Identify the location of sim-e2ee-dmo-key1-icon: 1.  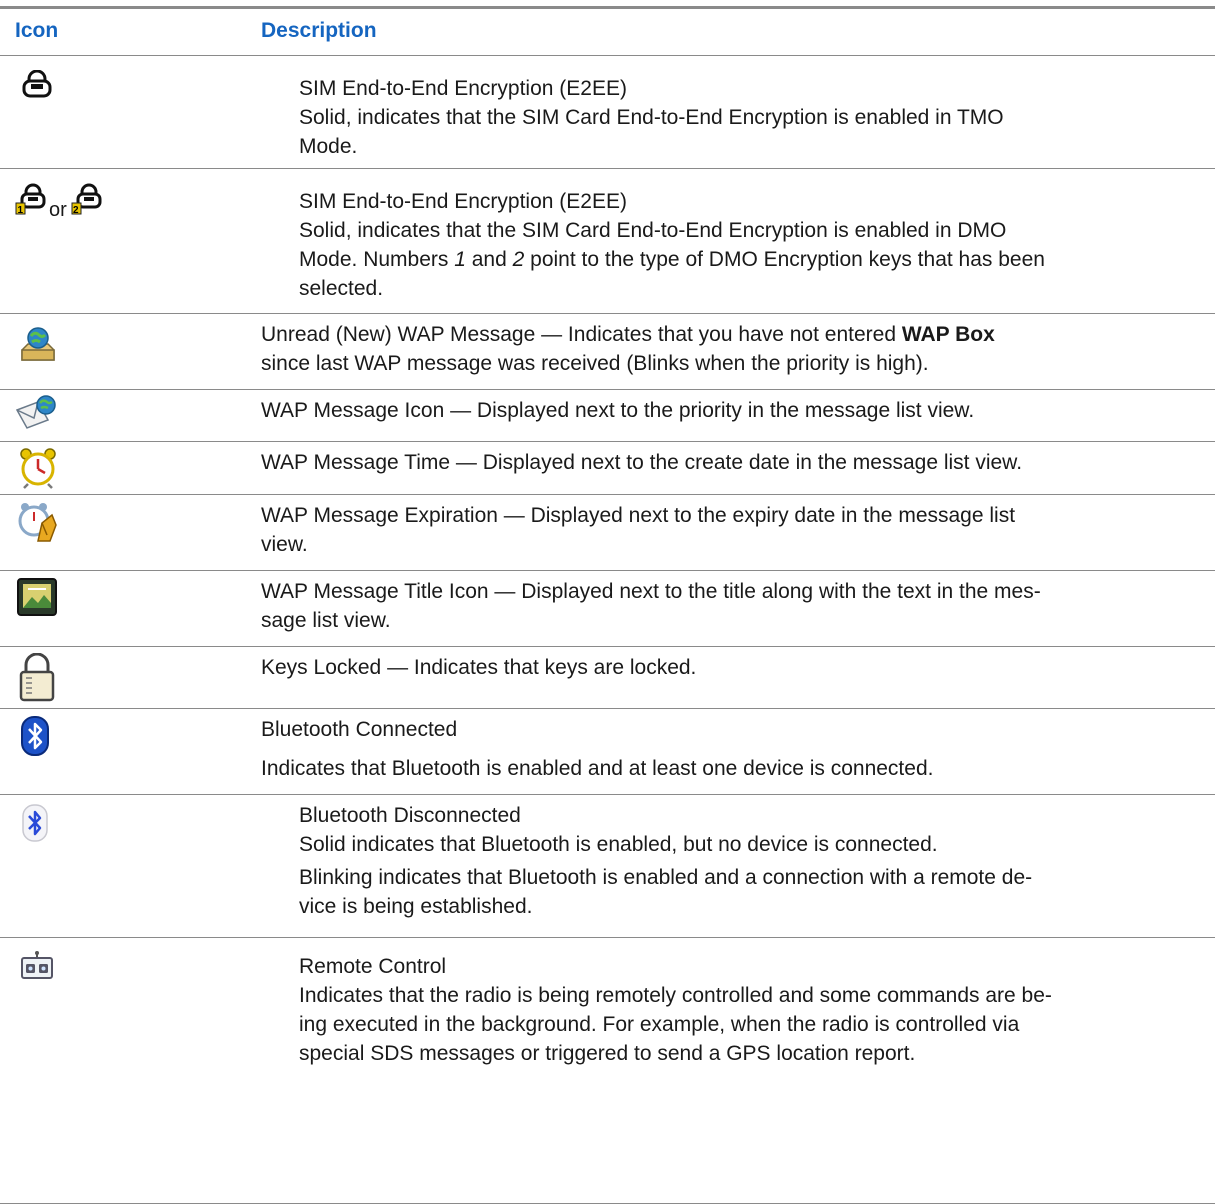
(30, 199).